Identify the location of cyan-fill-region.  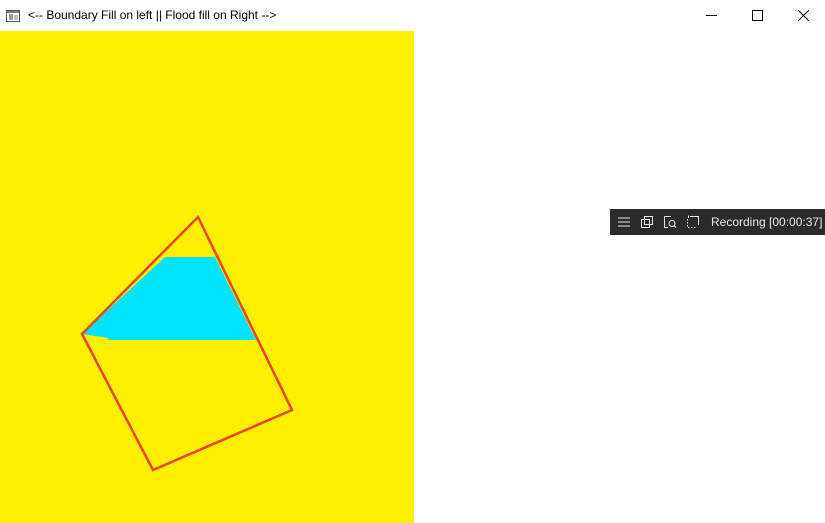
(169, 298).